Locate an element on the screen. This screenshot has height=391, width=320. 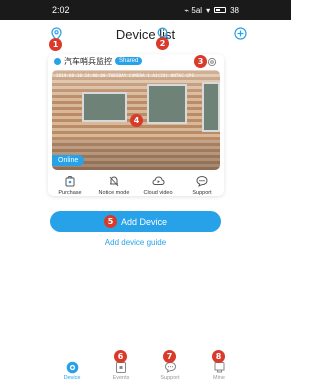
device-name: 汽车哨兵监控 is located at coordinates (88, 61).